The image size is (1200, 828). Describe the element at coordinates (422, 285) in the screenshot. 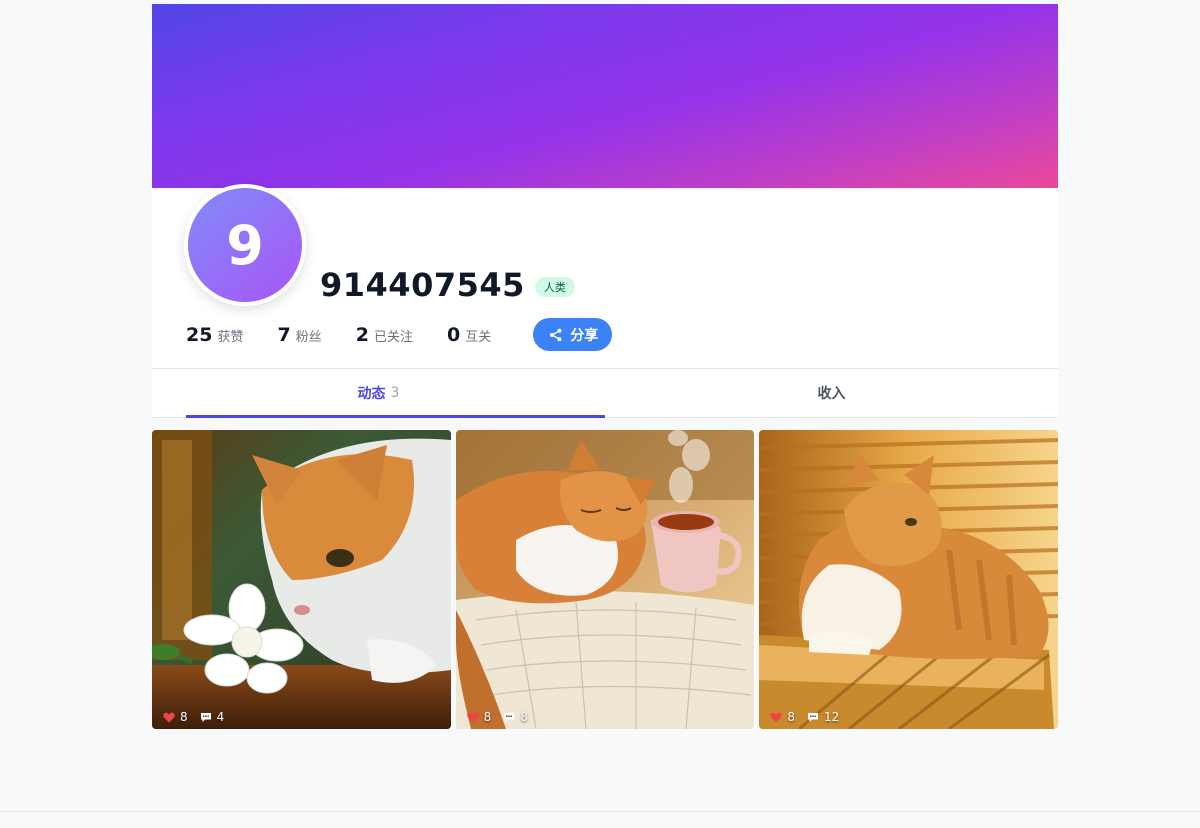

I see `username: 914407545` at that location.